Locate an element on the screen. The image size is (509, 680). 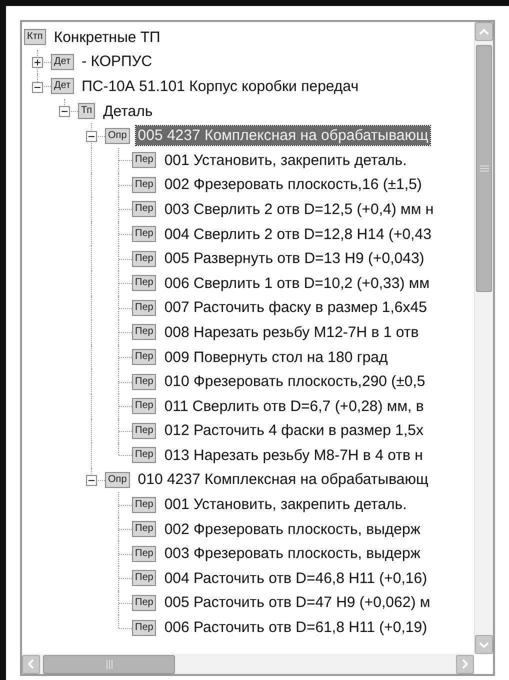
chevron-up-icon is located at coordinates (484, 31).